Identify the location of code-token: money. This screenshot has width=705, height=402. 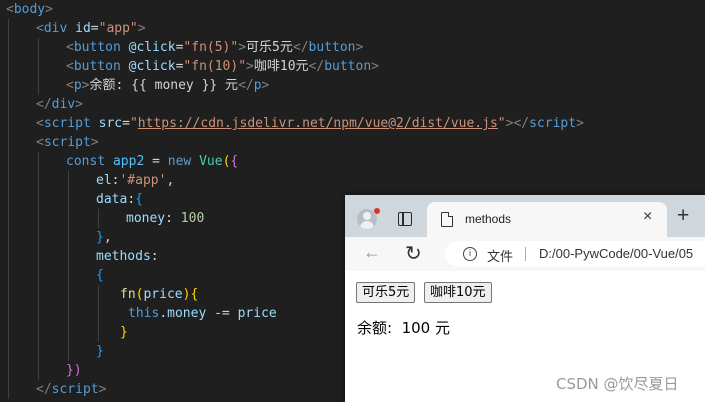
(187, 313).